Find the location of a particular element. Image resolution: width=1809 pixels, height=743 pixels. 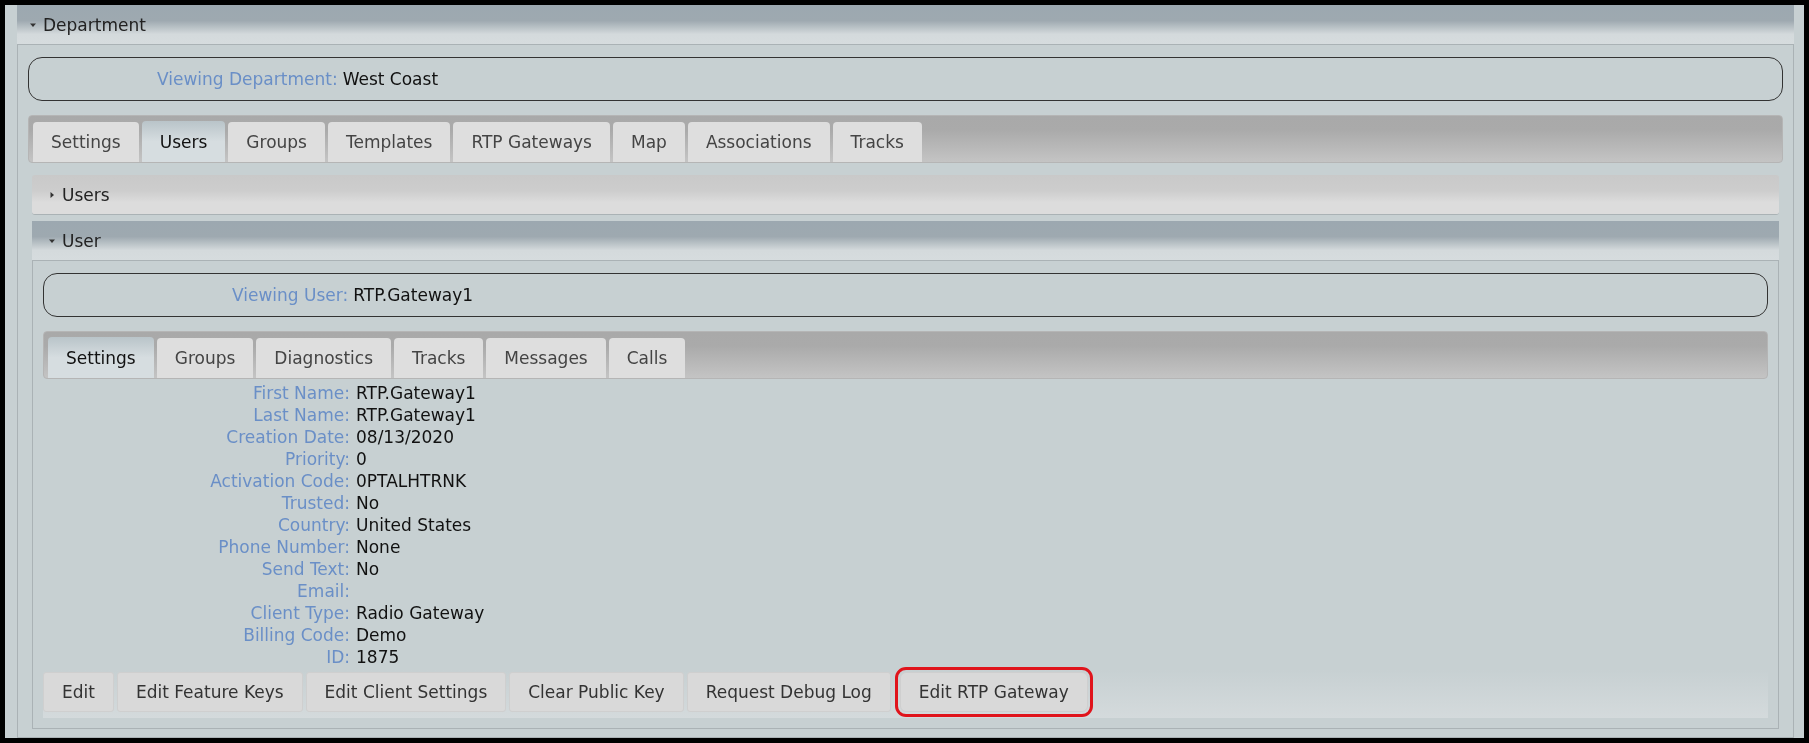

department-header: Department is located at coordinates (905, 25).